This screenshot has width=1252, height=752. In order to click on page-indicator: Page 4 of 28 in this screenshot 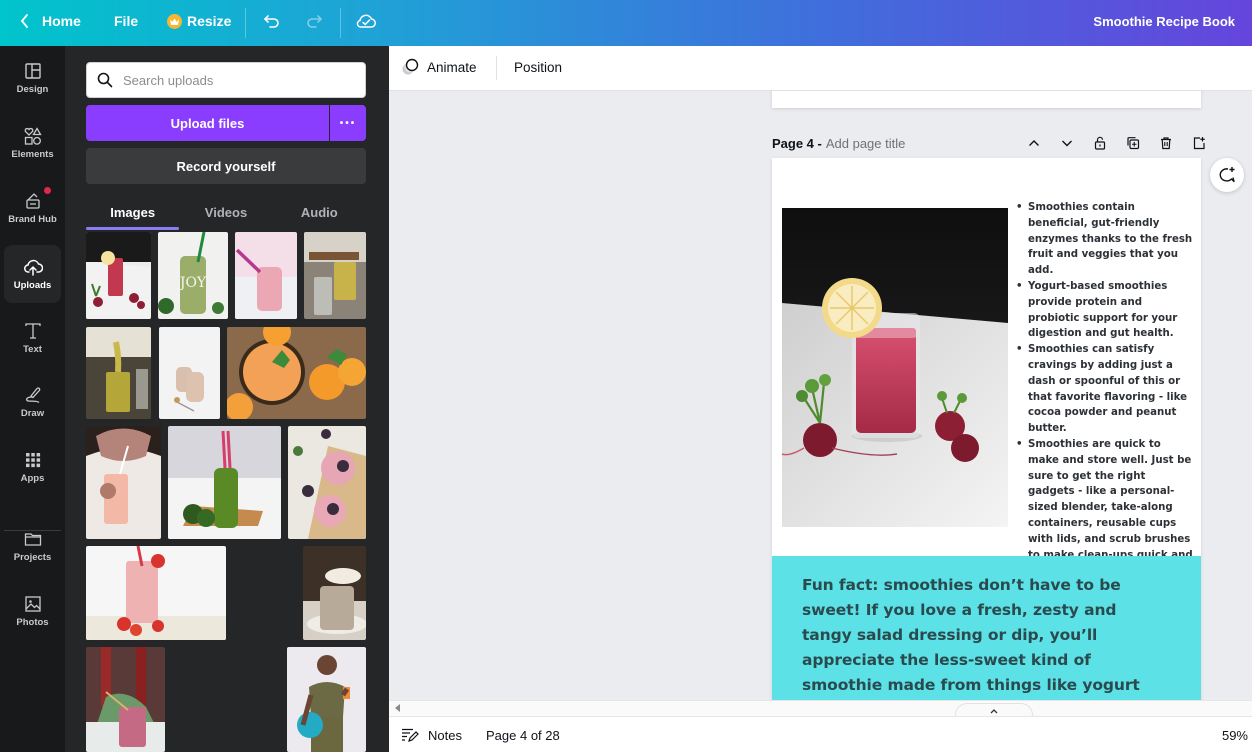, I will do `click(523, 735)`.